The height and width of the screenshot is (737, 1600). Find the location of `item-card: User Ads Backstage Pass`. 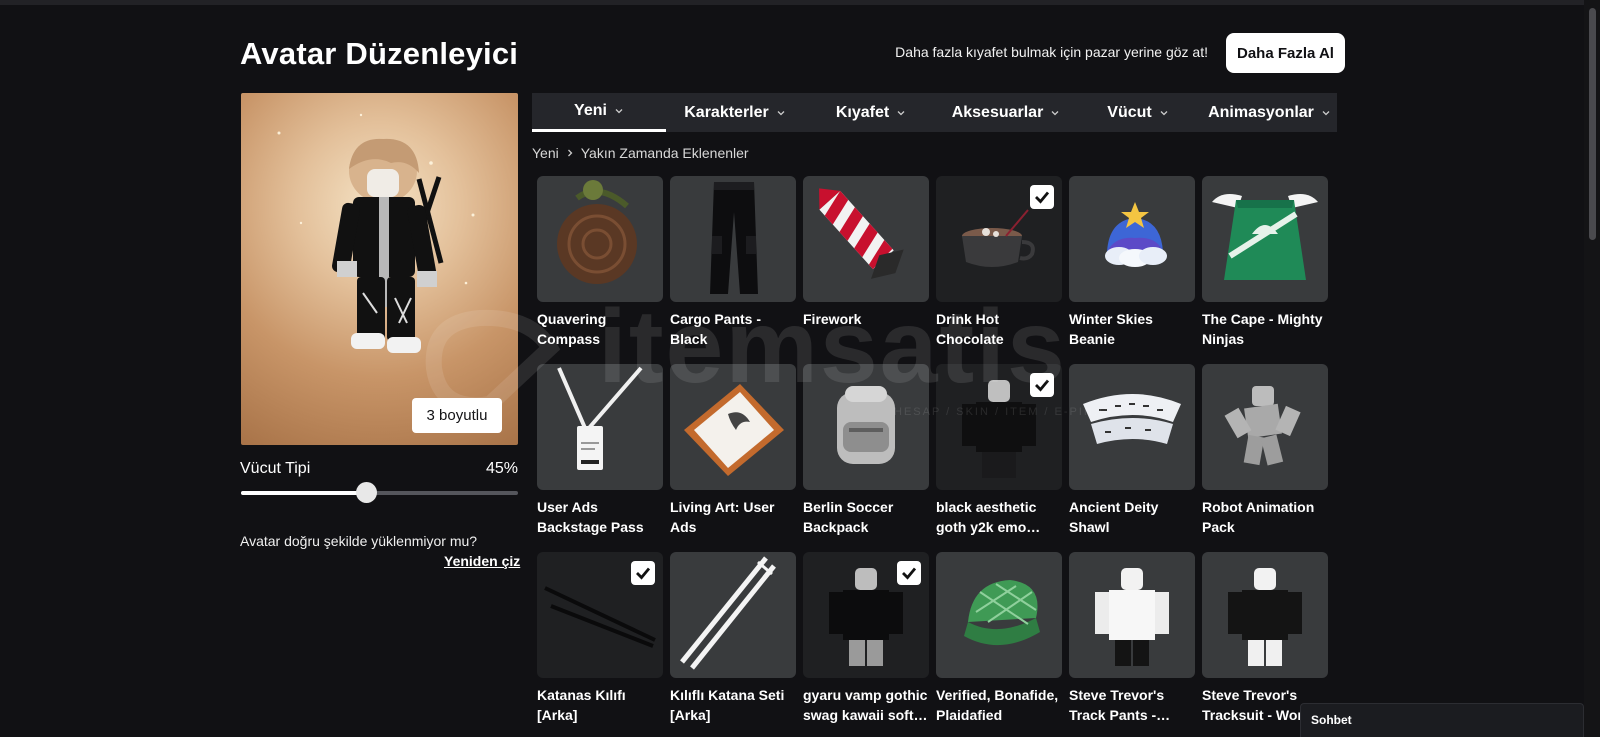

item-card: User Ads Backstage Pass is located at coordinates (600, 458).